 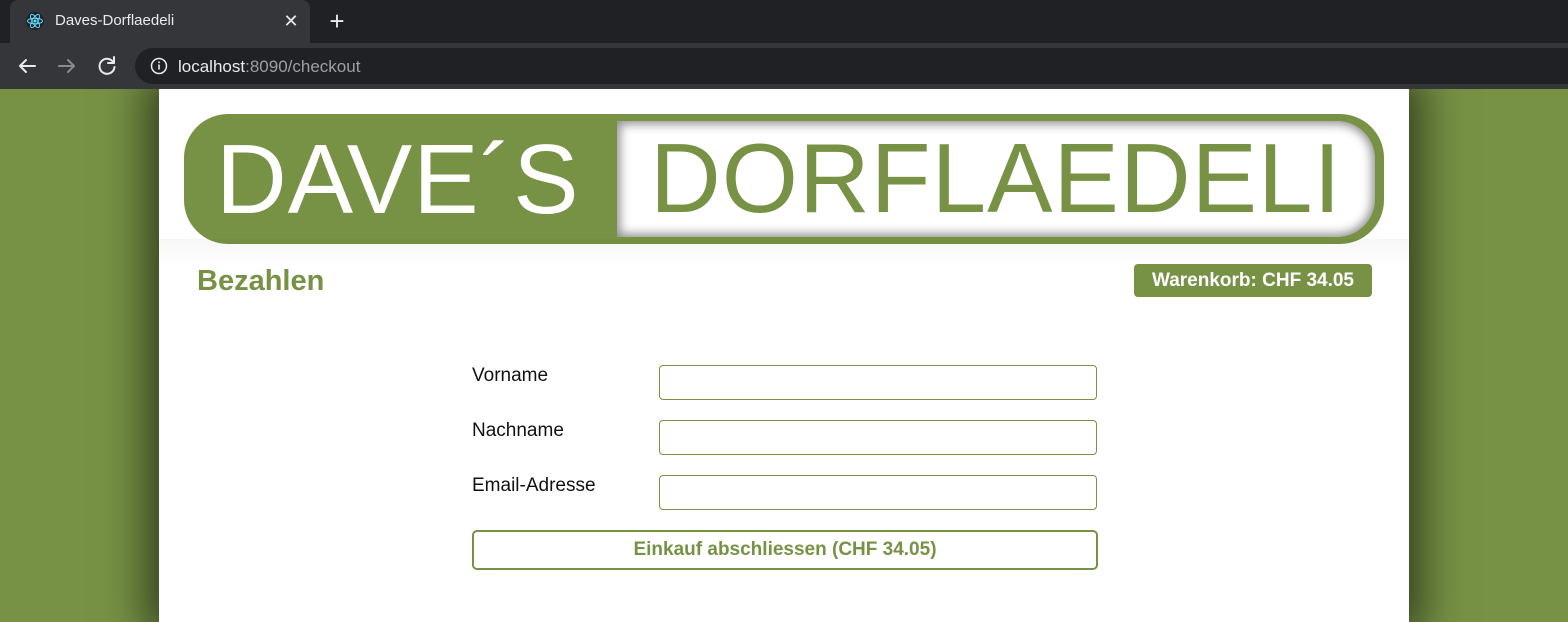 I want to click on logo-text-dorflaedeli: DORFLAEDELI, so click(x=996, y=178).